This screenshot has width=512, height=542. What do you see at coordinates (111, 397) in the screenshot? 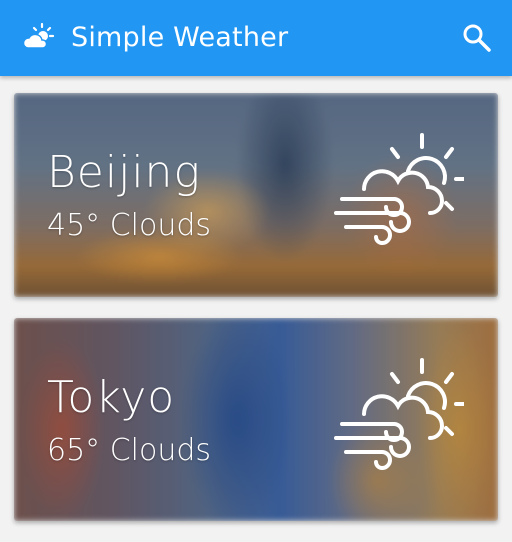
I see `city-name: Tokyo` at bounding box center [111, 397].